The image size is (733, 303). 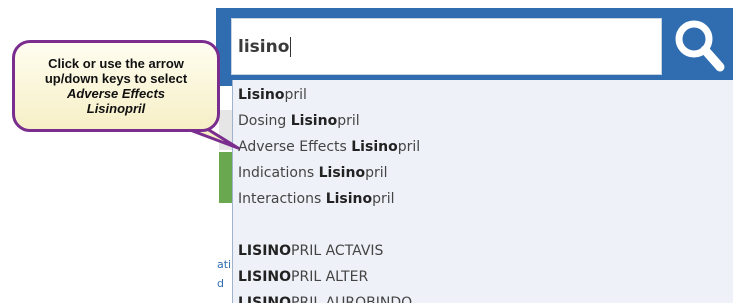 What do you see at coordinates (224, 264) in the screenshot?
I see `background-link-fragment: ati` at bounding box center [224, 264].